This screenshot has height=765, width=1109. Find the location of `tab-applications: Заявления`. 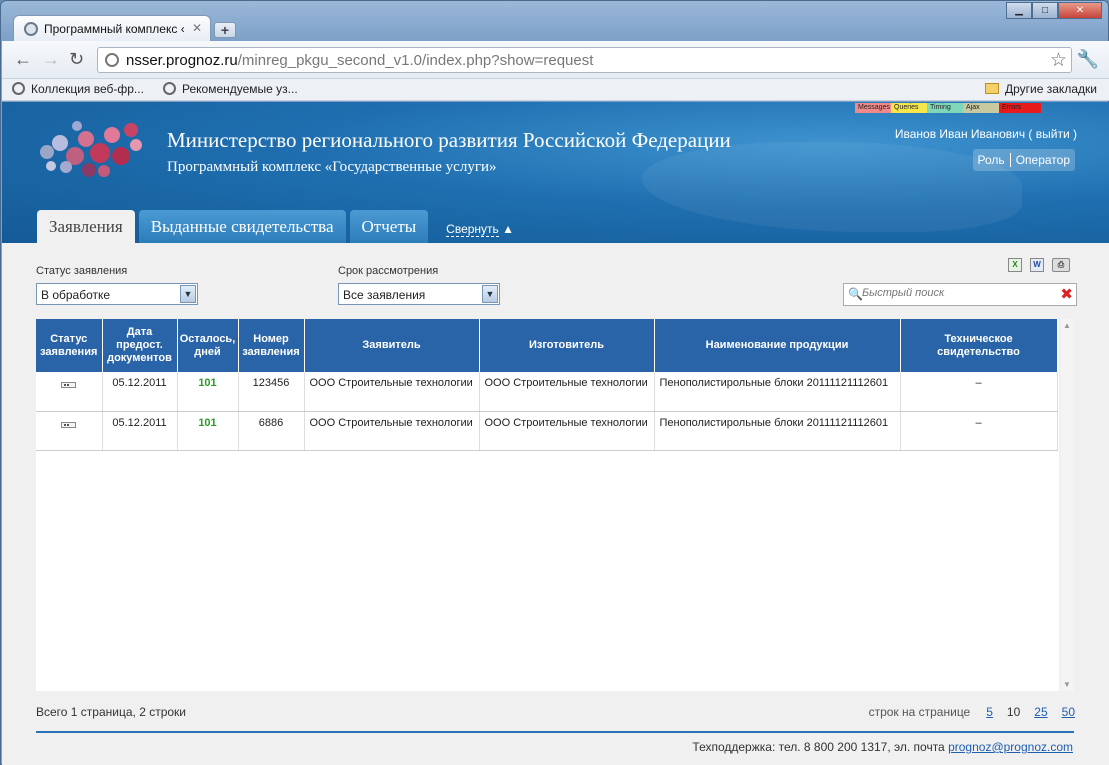

tab-applications: Заявления is located at coordinates (86, 226).